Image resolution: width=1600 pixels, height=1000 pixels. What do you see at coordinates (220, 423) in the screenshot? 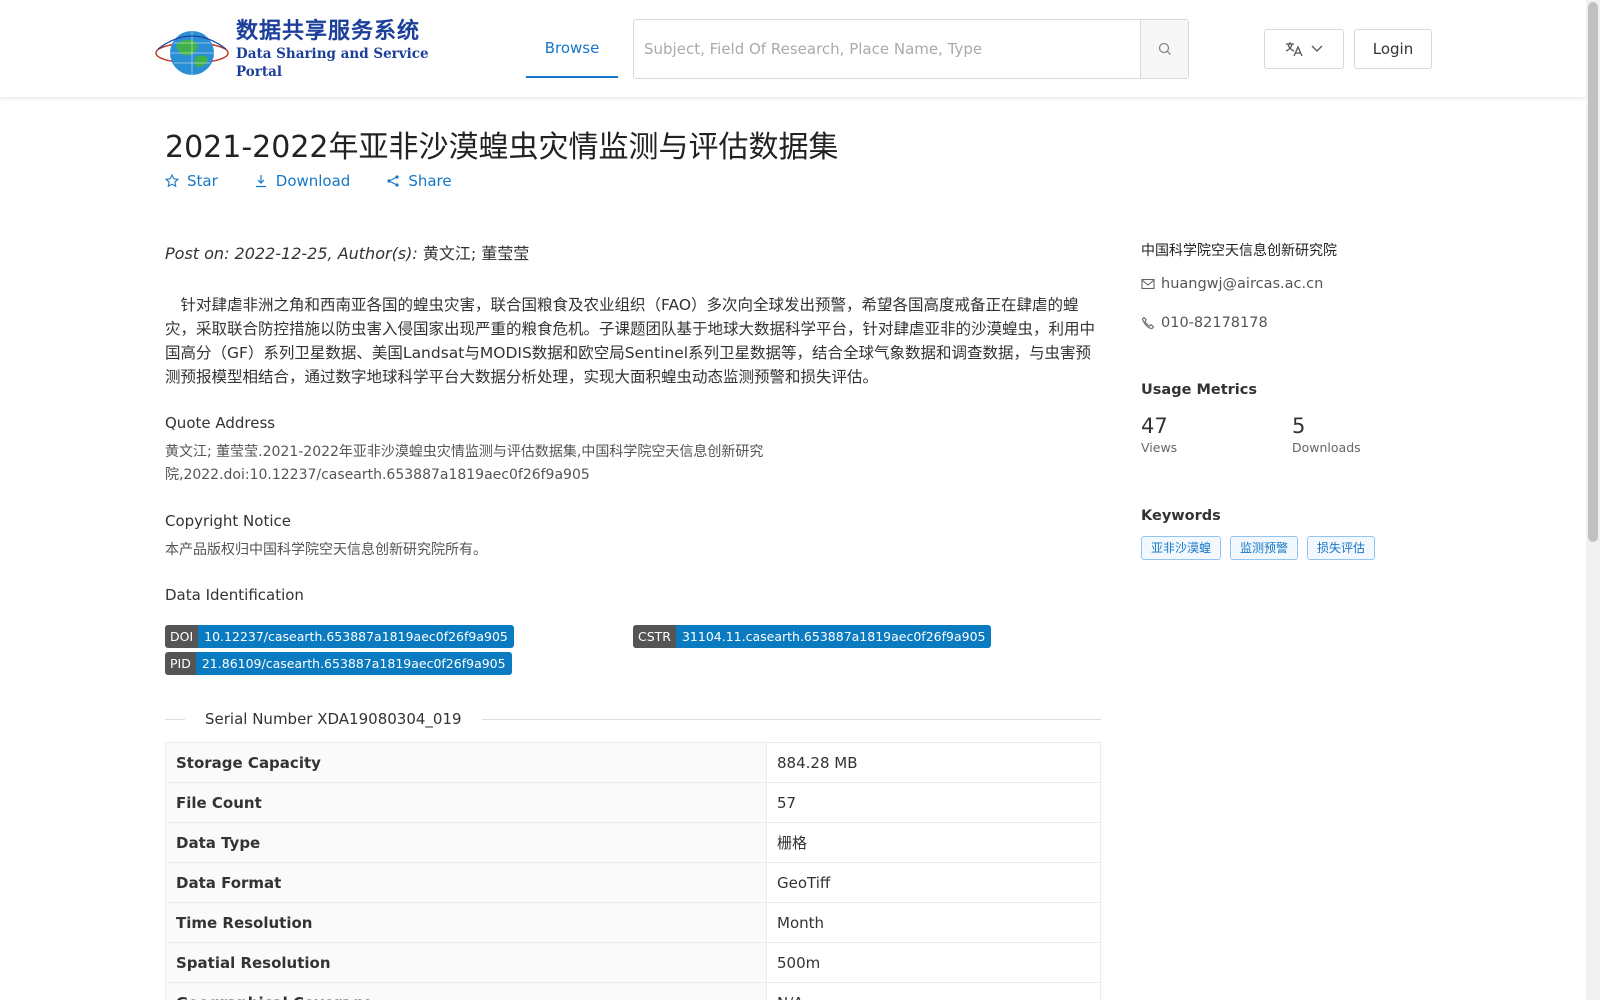
I see `quote-label: Quote Address` at bounding box center [220, 423].